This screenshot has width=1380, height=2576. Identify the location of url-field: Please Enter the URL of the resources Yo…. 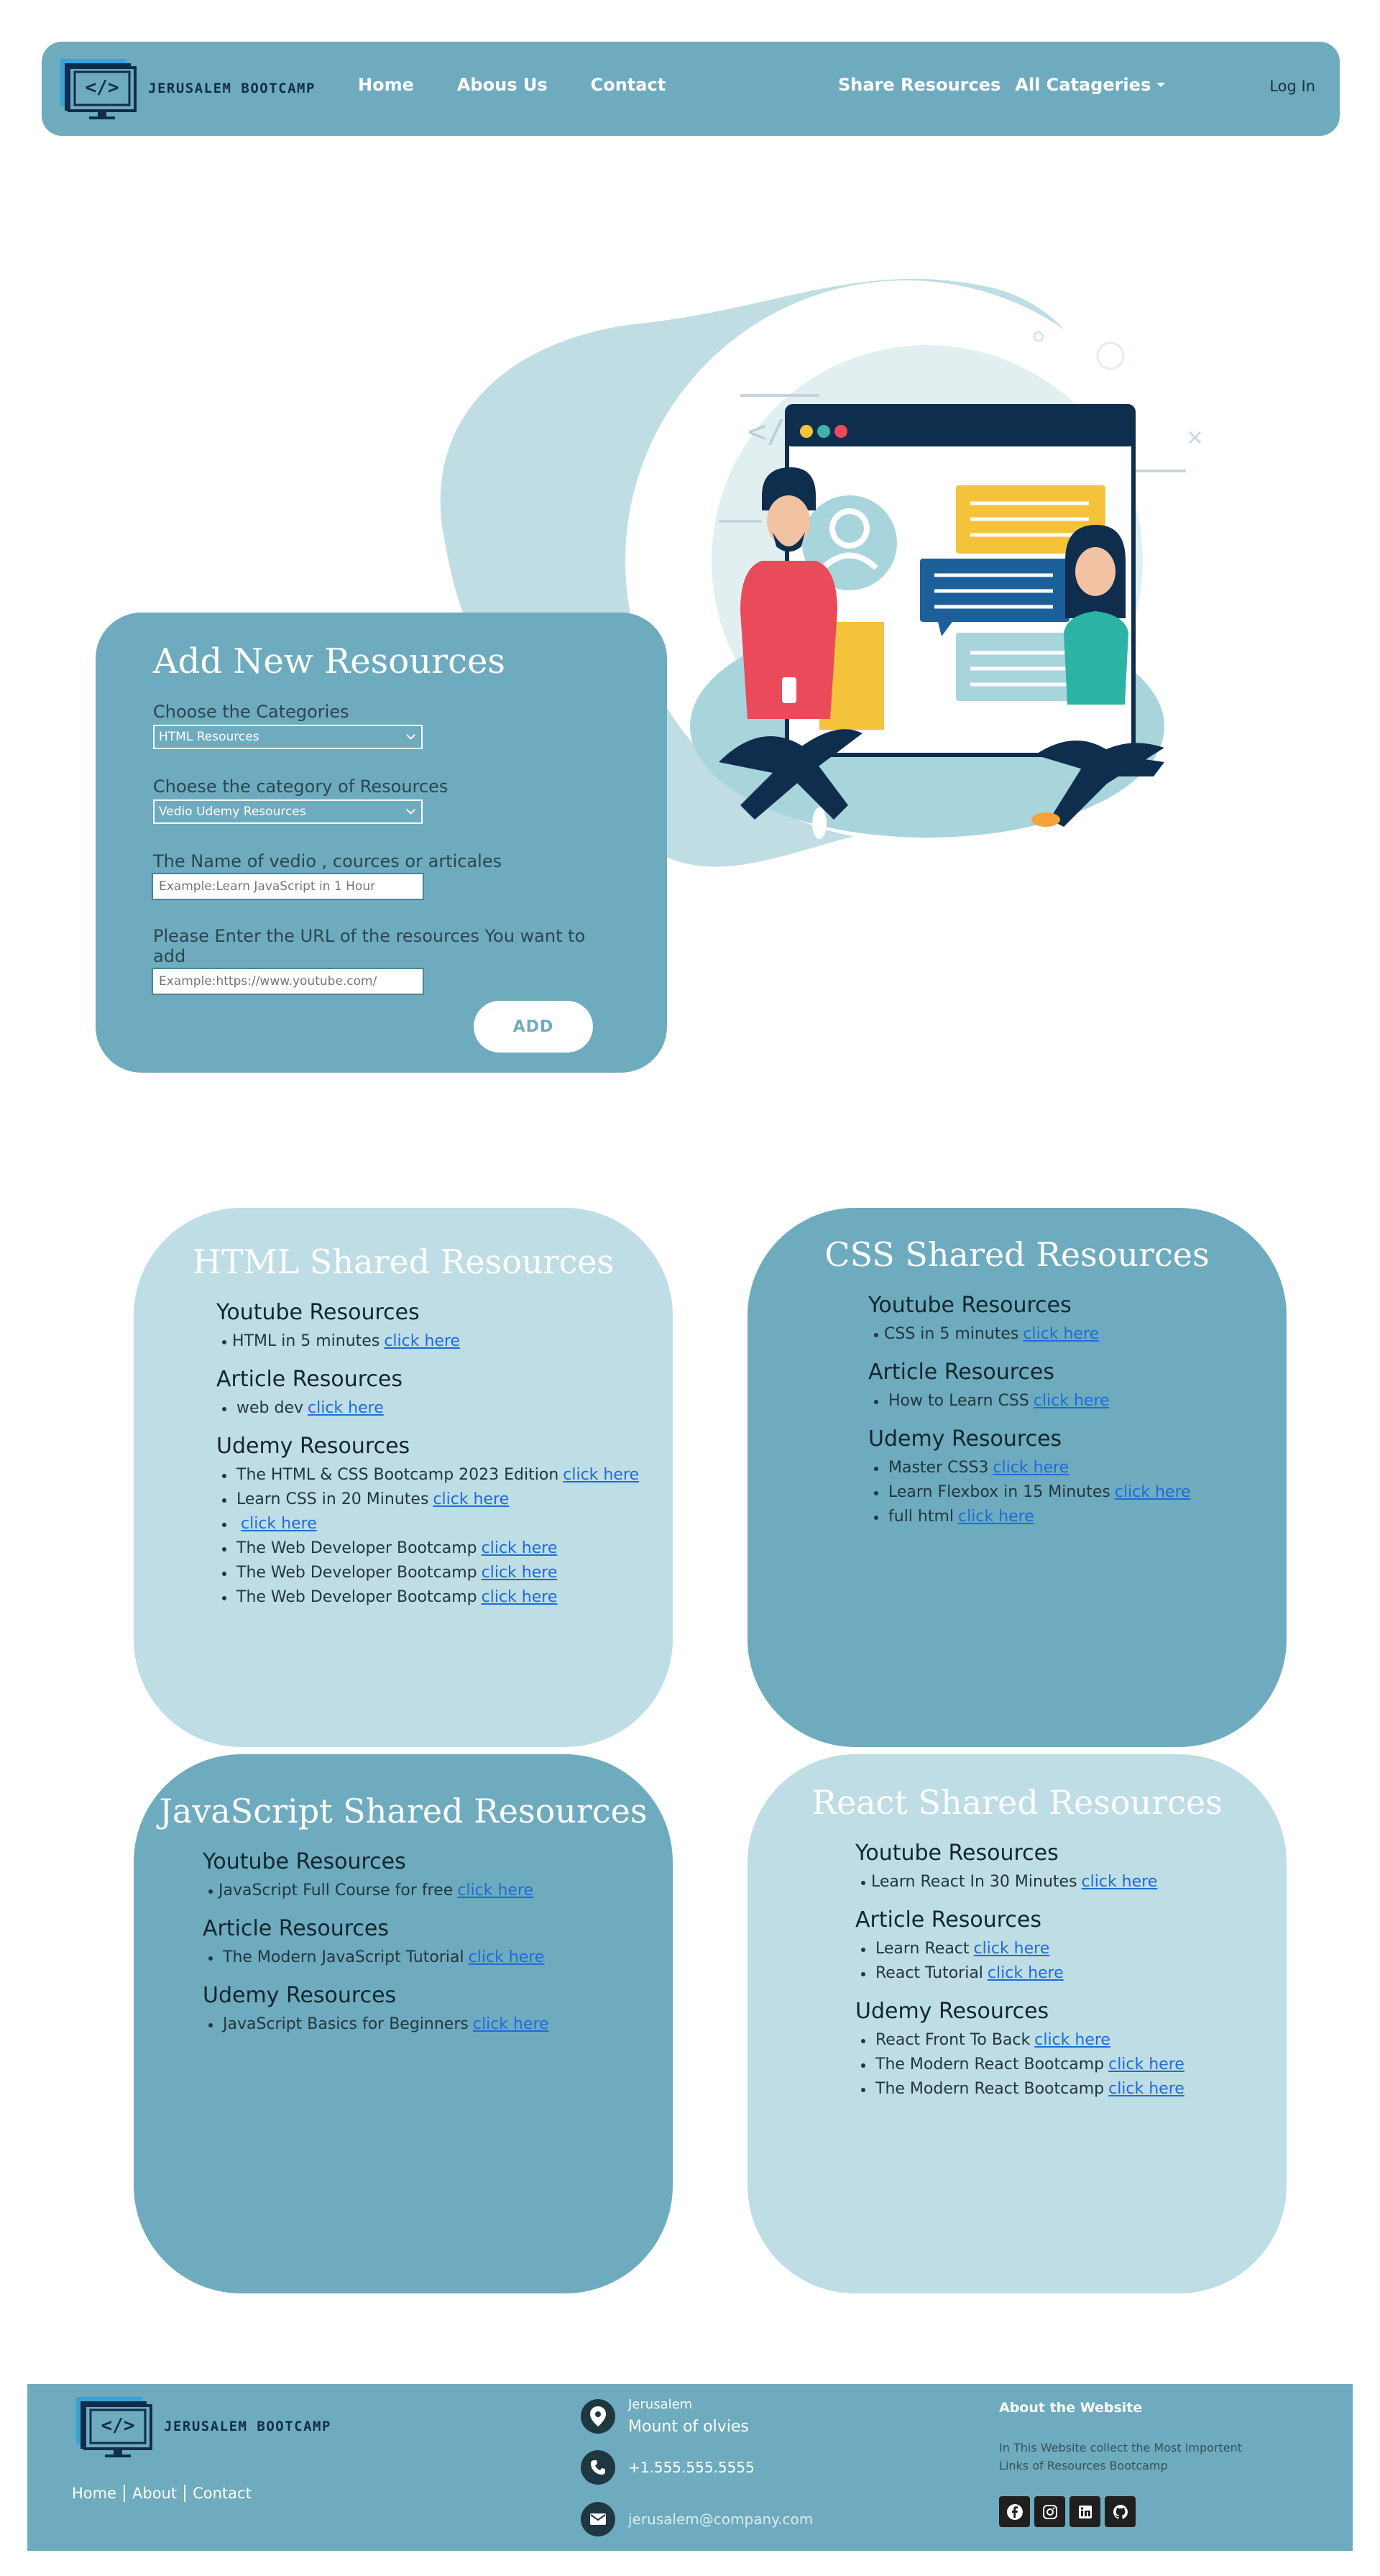
(381, 961).